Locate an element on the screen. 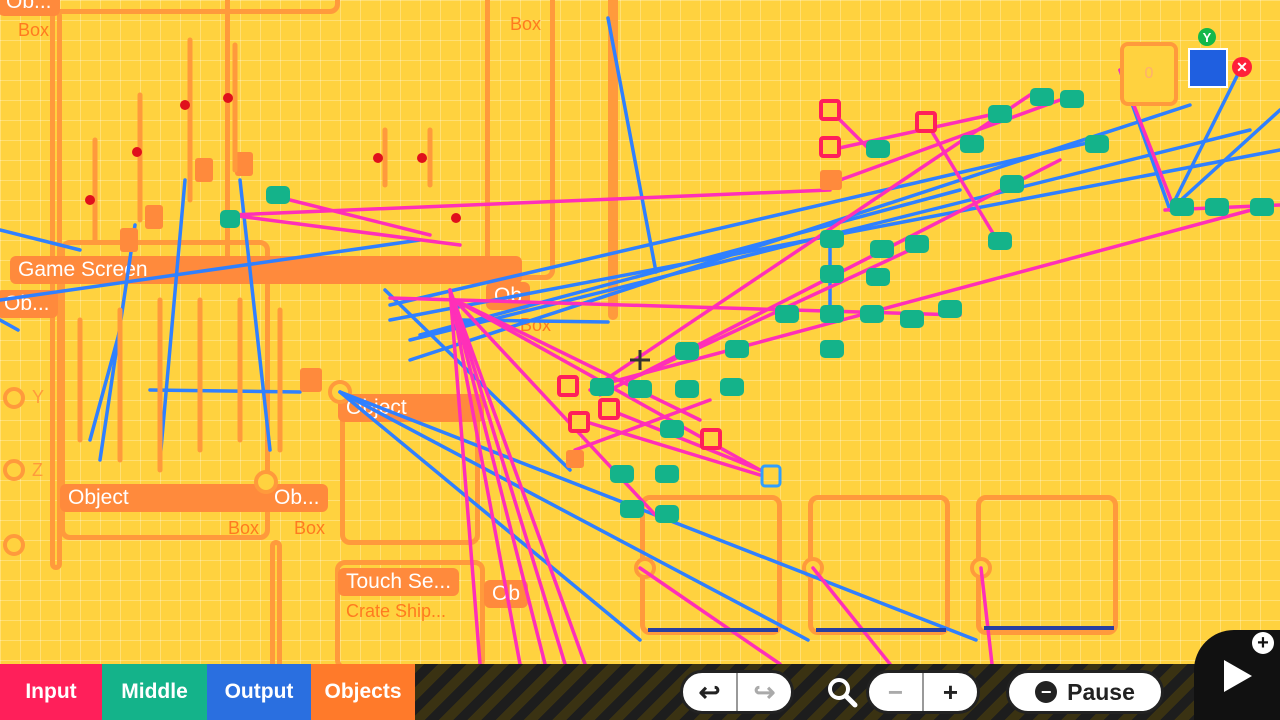 This screenshot has height=720, width=1280. output-strip-markers is located at coordinates (881, 629).